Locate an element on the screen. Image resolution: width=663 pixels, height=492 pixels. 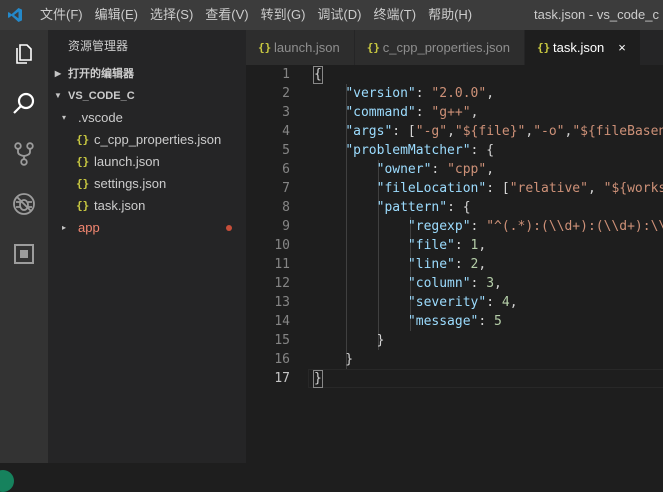
line-number: 12 is located at coordinates (282, 283).